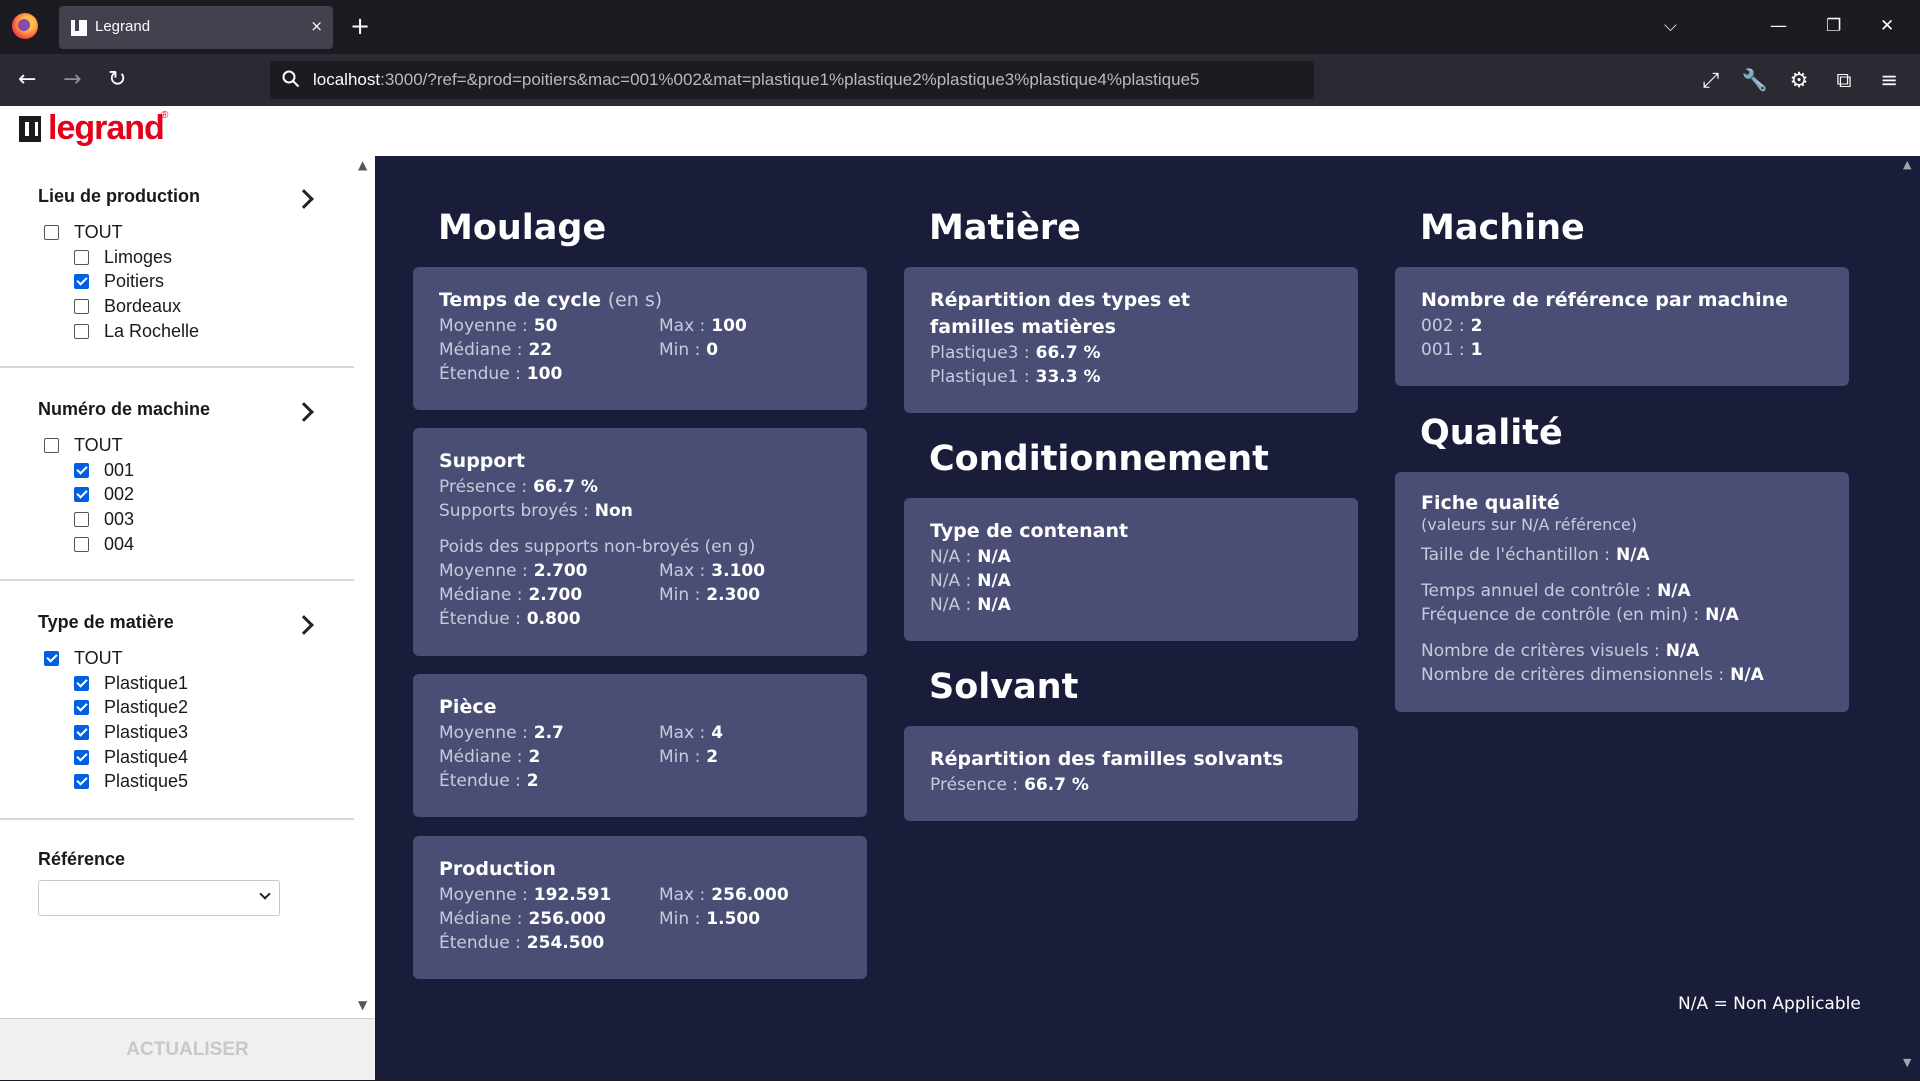  Describe the element at coordinates (1502, 228) in the screenshot. I see `section-title-machine: Machine` at that location.